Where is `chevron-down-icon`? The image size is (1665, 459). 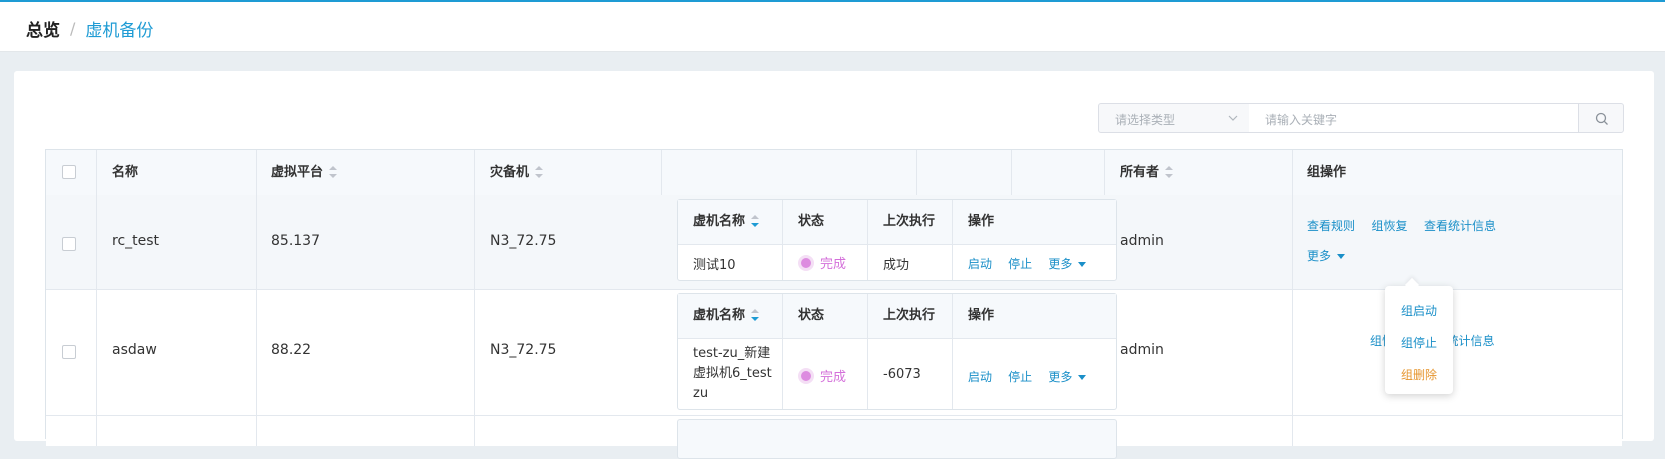 chevron-down-icon is located at coordinates (1233, 118).